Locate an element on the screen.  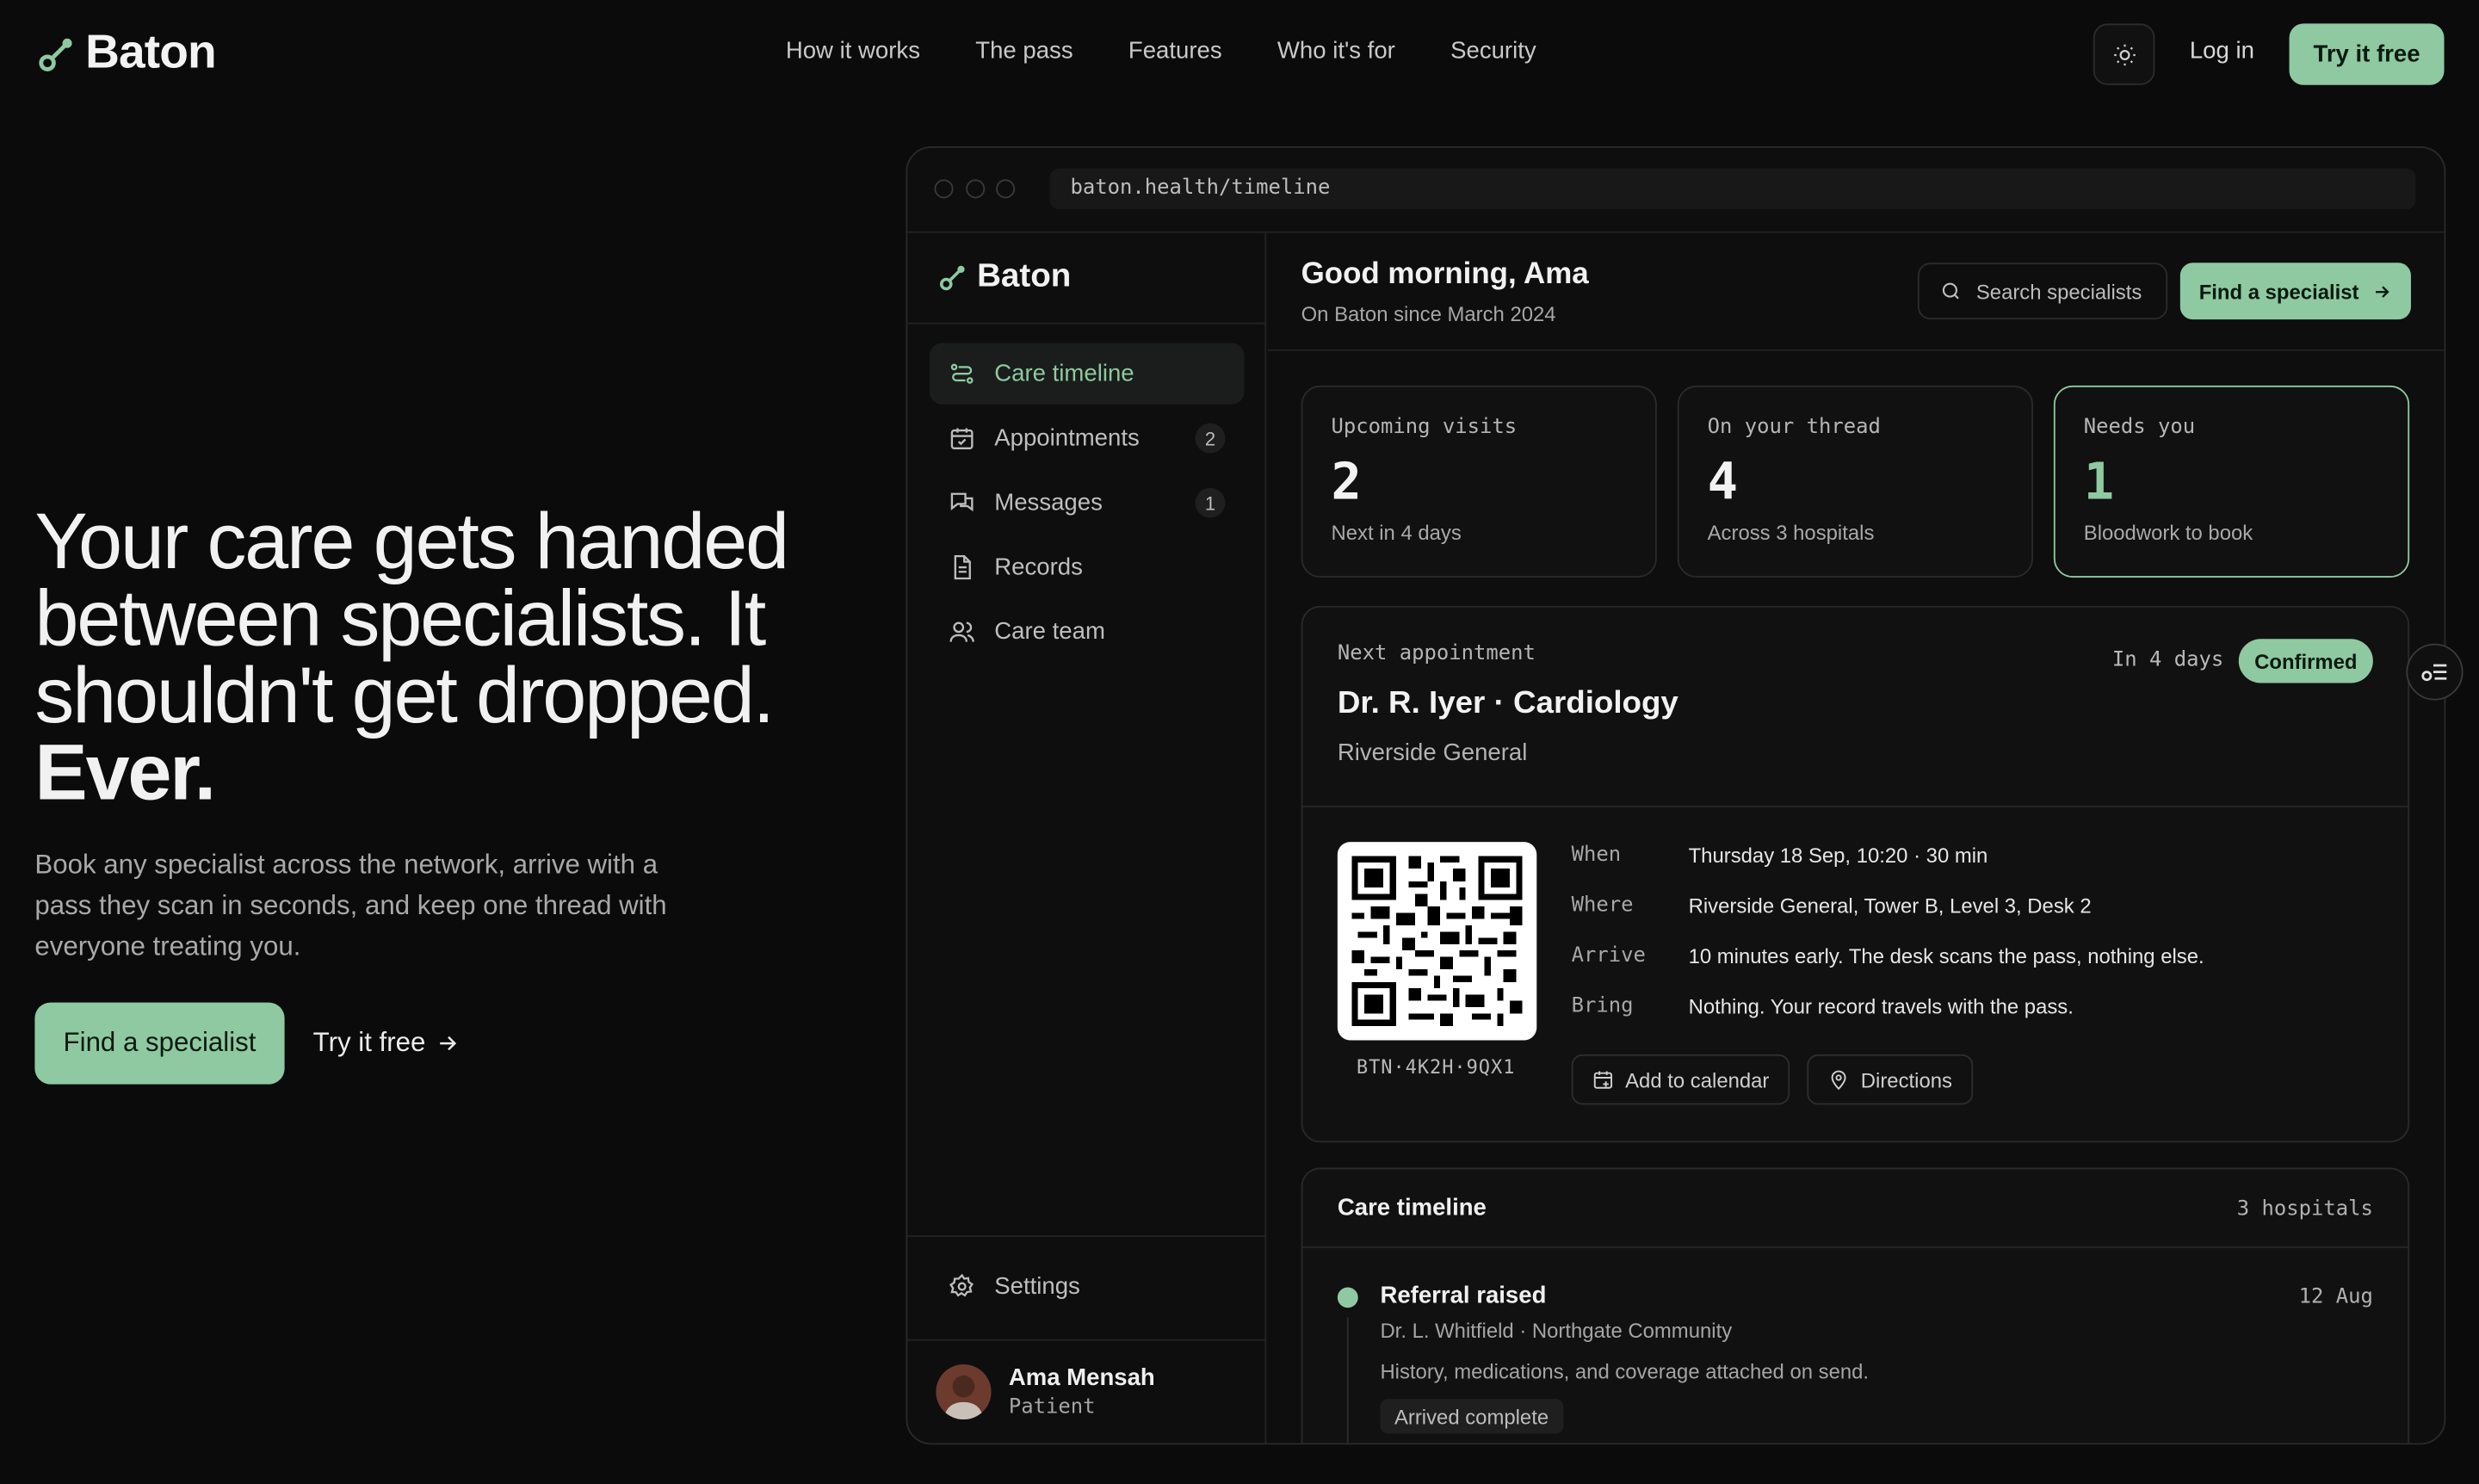
detail-key: Arrive is located at coordinates (1608, 955).